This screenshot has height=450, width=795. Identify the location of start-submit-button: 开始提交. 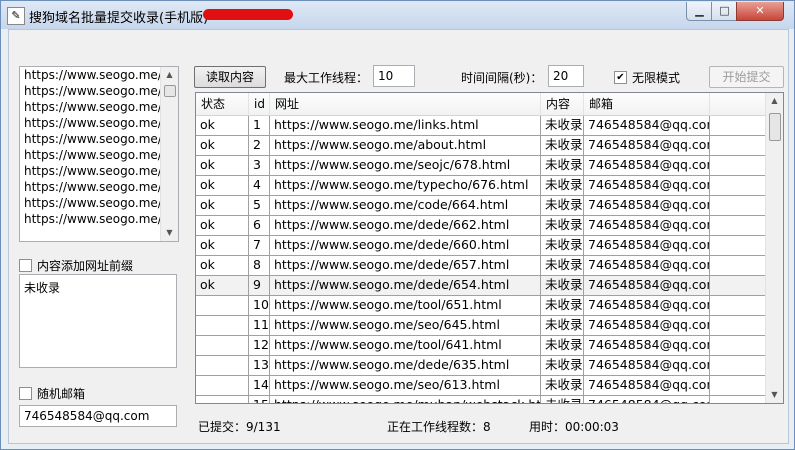
(746, 77).